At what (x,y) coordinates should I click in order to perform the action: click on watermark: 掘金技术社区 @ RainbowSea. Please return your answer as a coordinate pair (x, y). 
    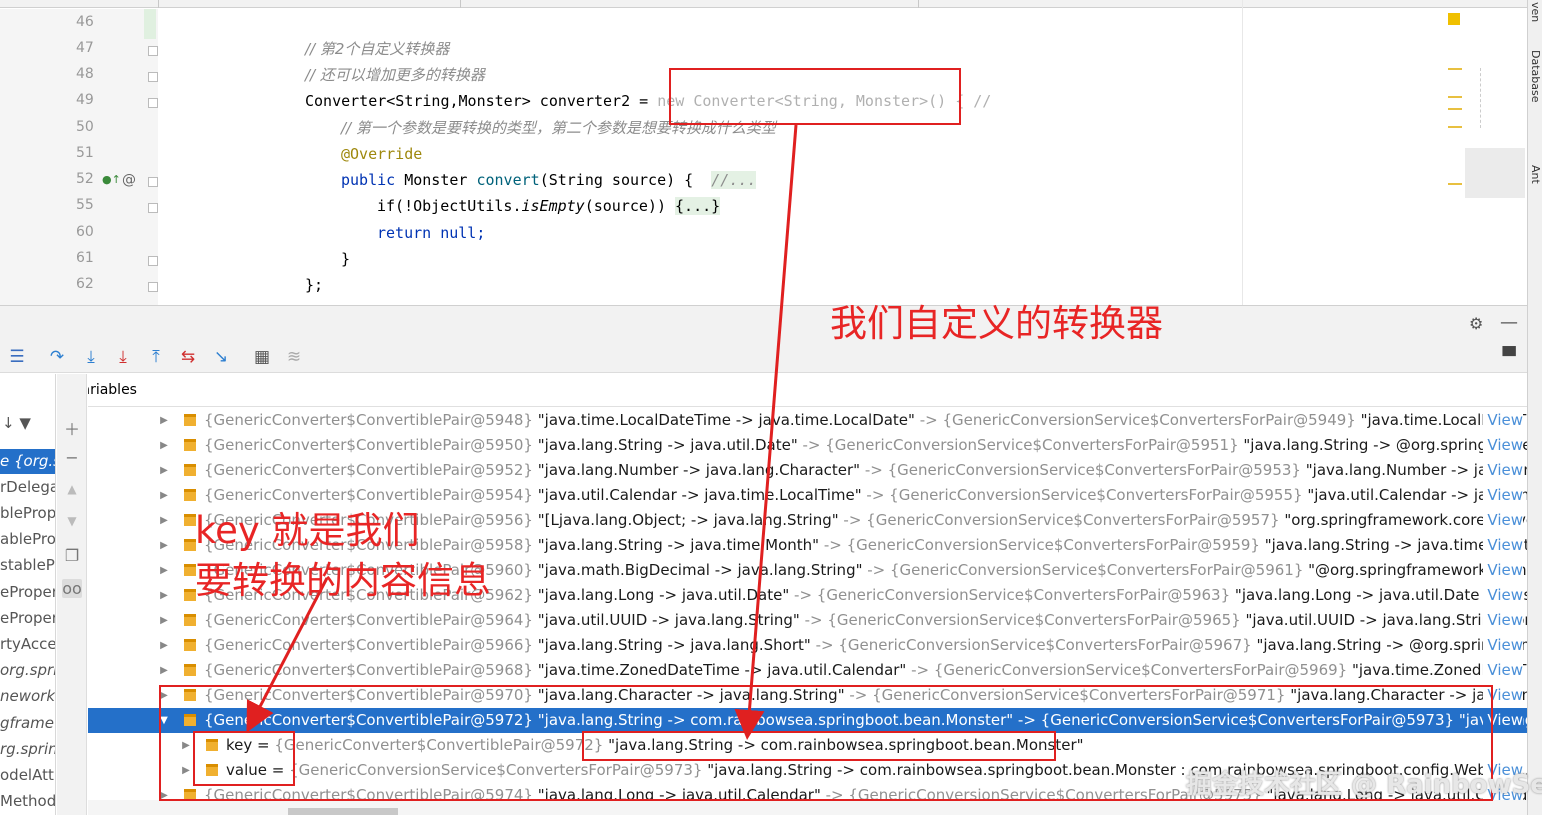
    Looking at the image, I should click on (1364, 785).